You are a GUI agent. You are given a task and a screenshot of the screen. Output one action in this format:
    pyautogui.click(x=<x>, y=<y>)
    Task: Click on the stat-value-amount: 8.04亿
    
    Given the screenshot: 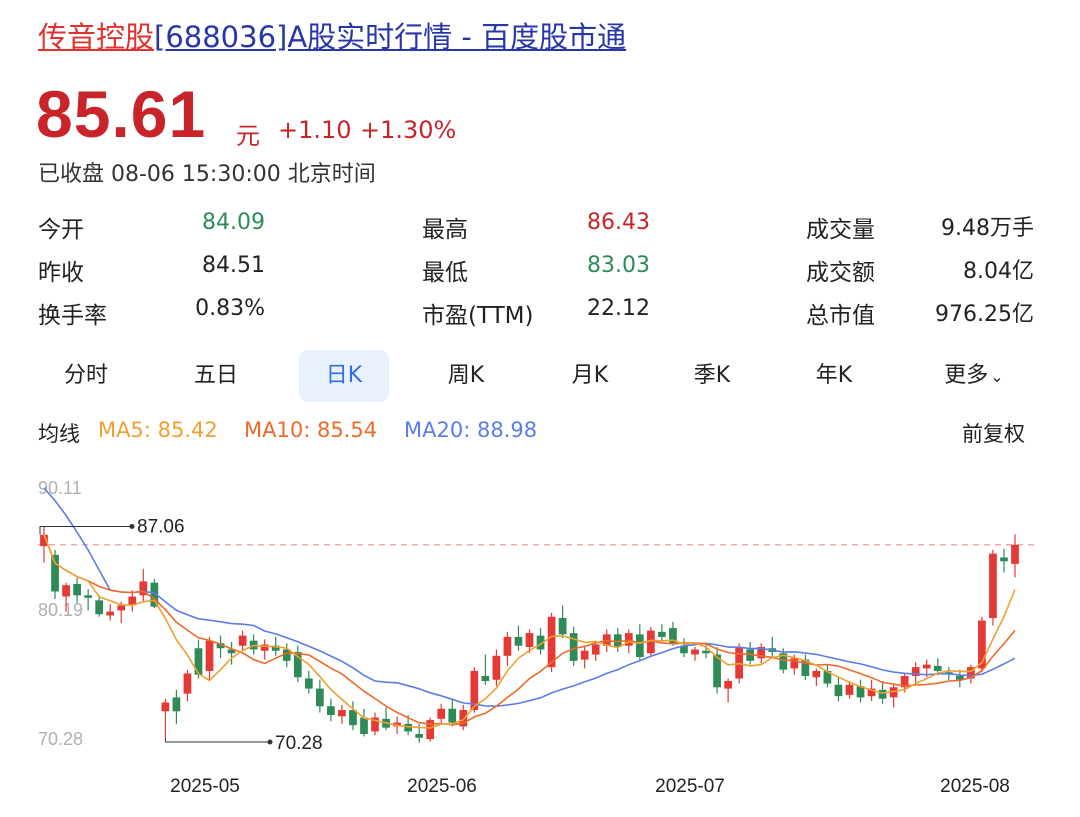 What is the action you would take?
    pyautogui.click(x=998, y=271)
    